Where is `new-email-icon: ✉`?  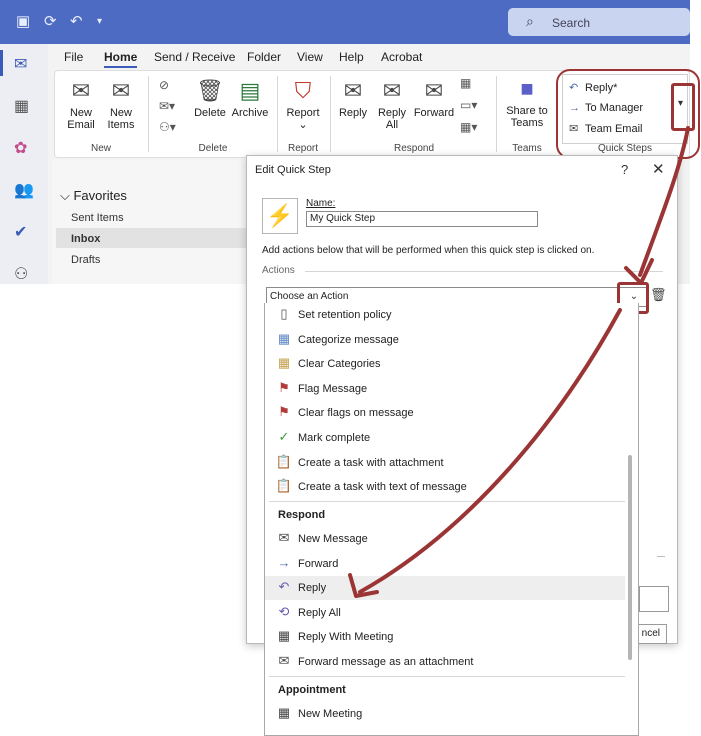
new-email-icon: ✉ is located at coordinates (81, 90).